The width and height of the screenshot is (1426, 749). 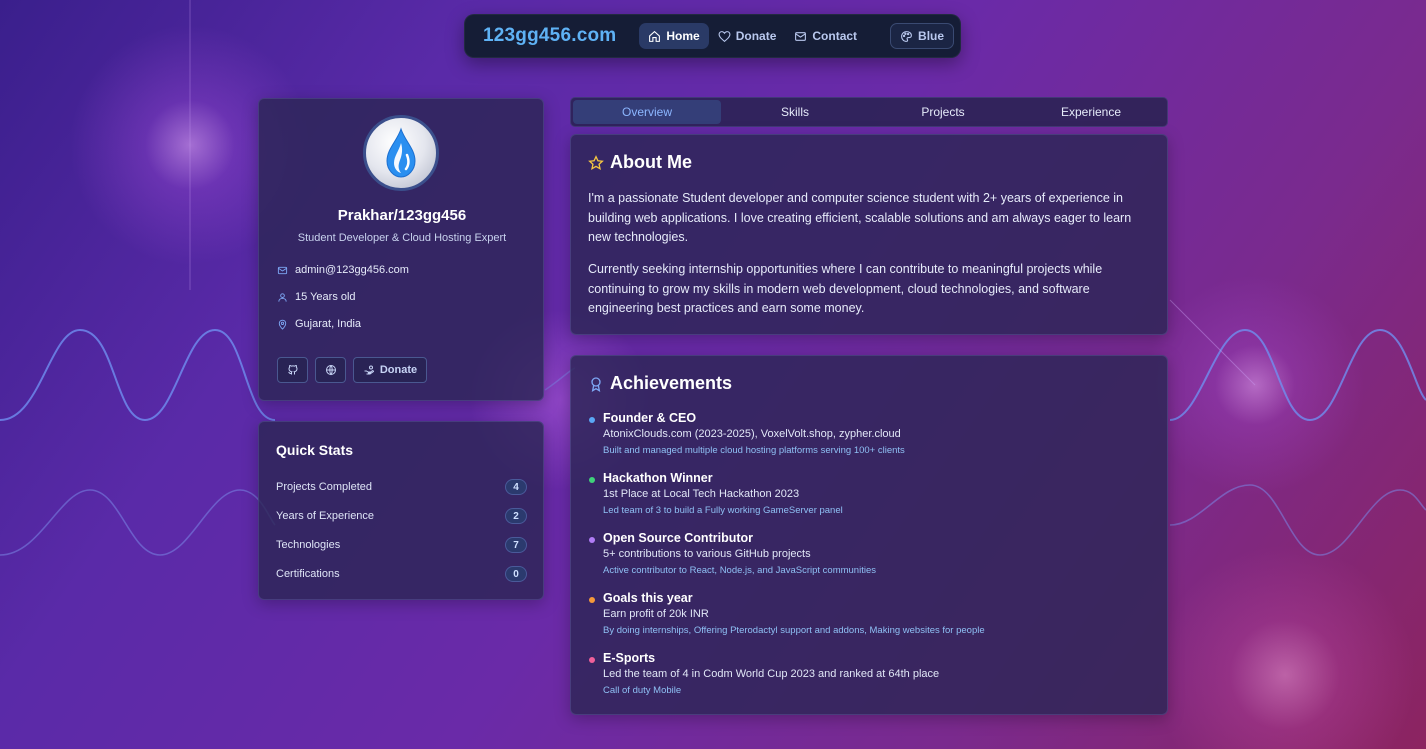 I want to click on achievement-title: Hackathon Winner, so click(x=658, y=478).